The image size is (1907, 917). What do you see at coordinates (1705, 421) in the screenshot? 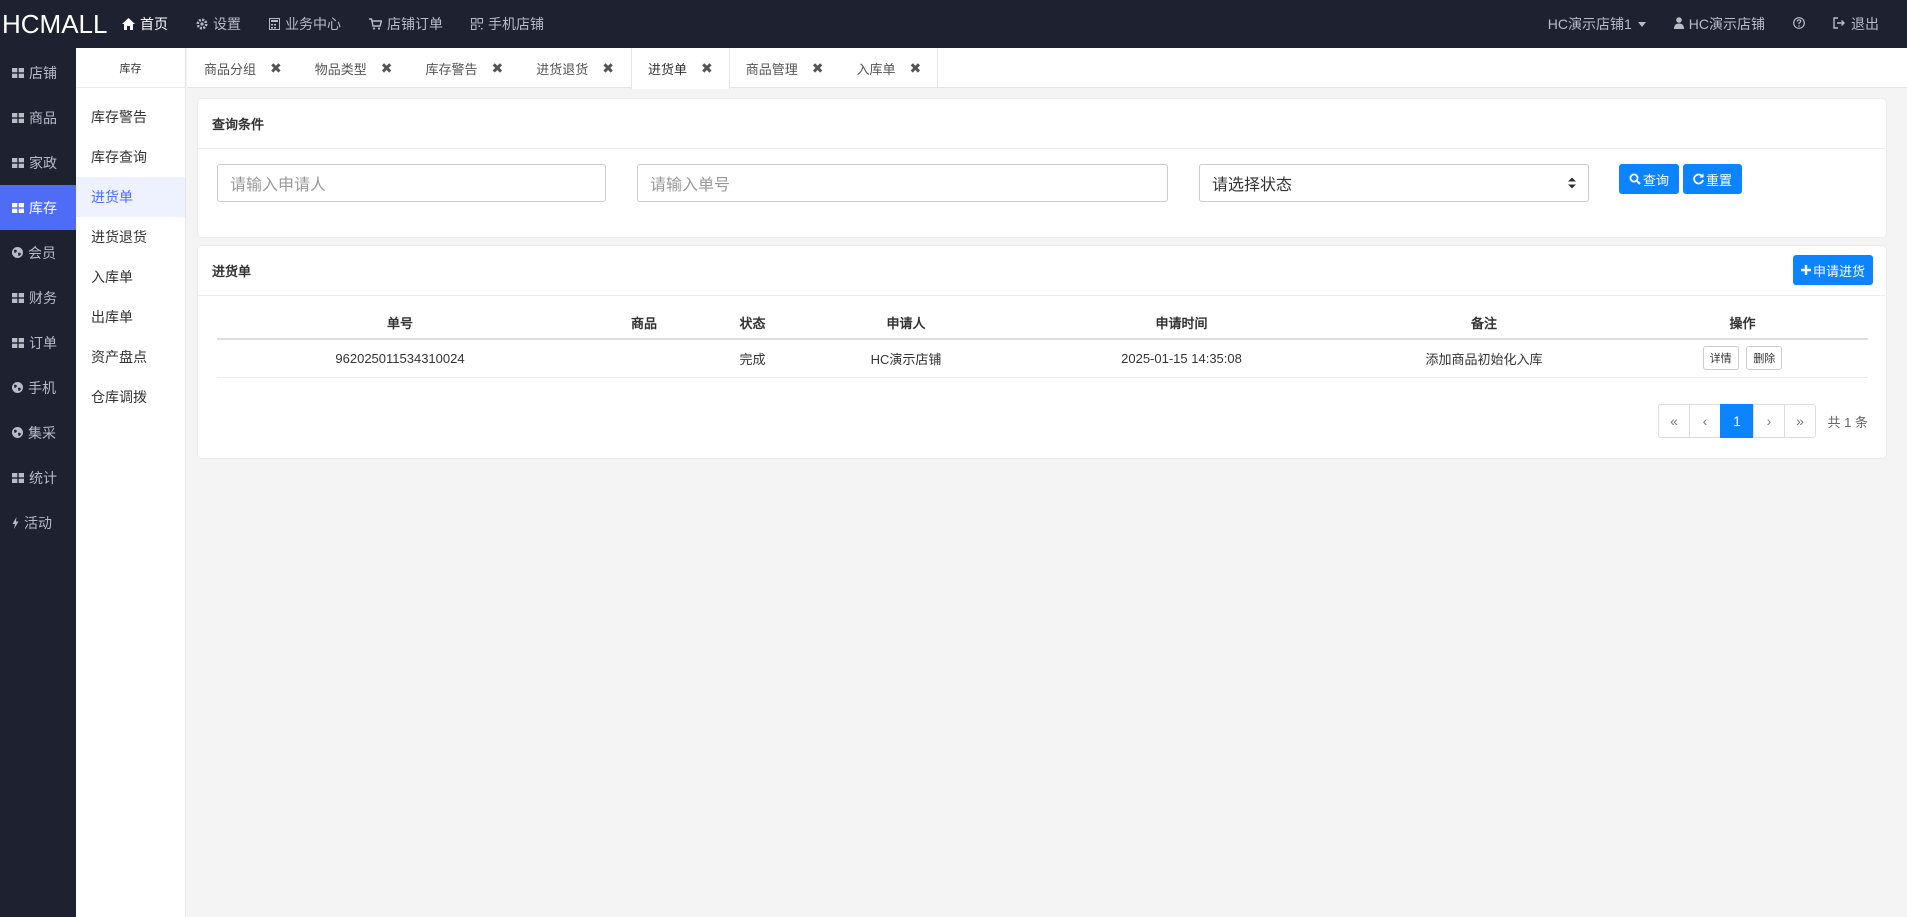
I see `page-prev: ‹` at bounding box center [1705, 421].